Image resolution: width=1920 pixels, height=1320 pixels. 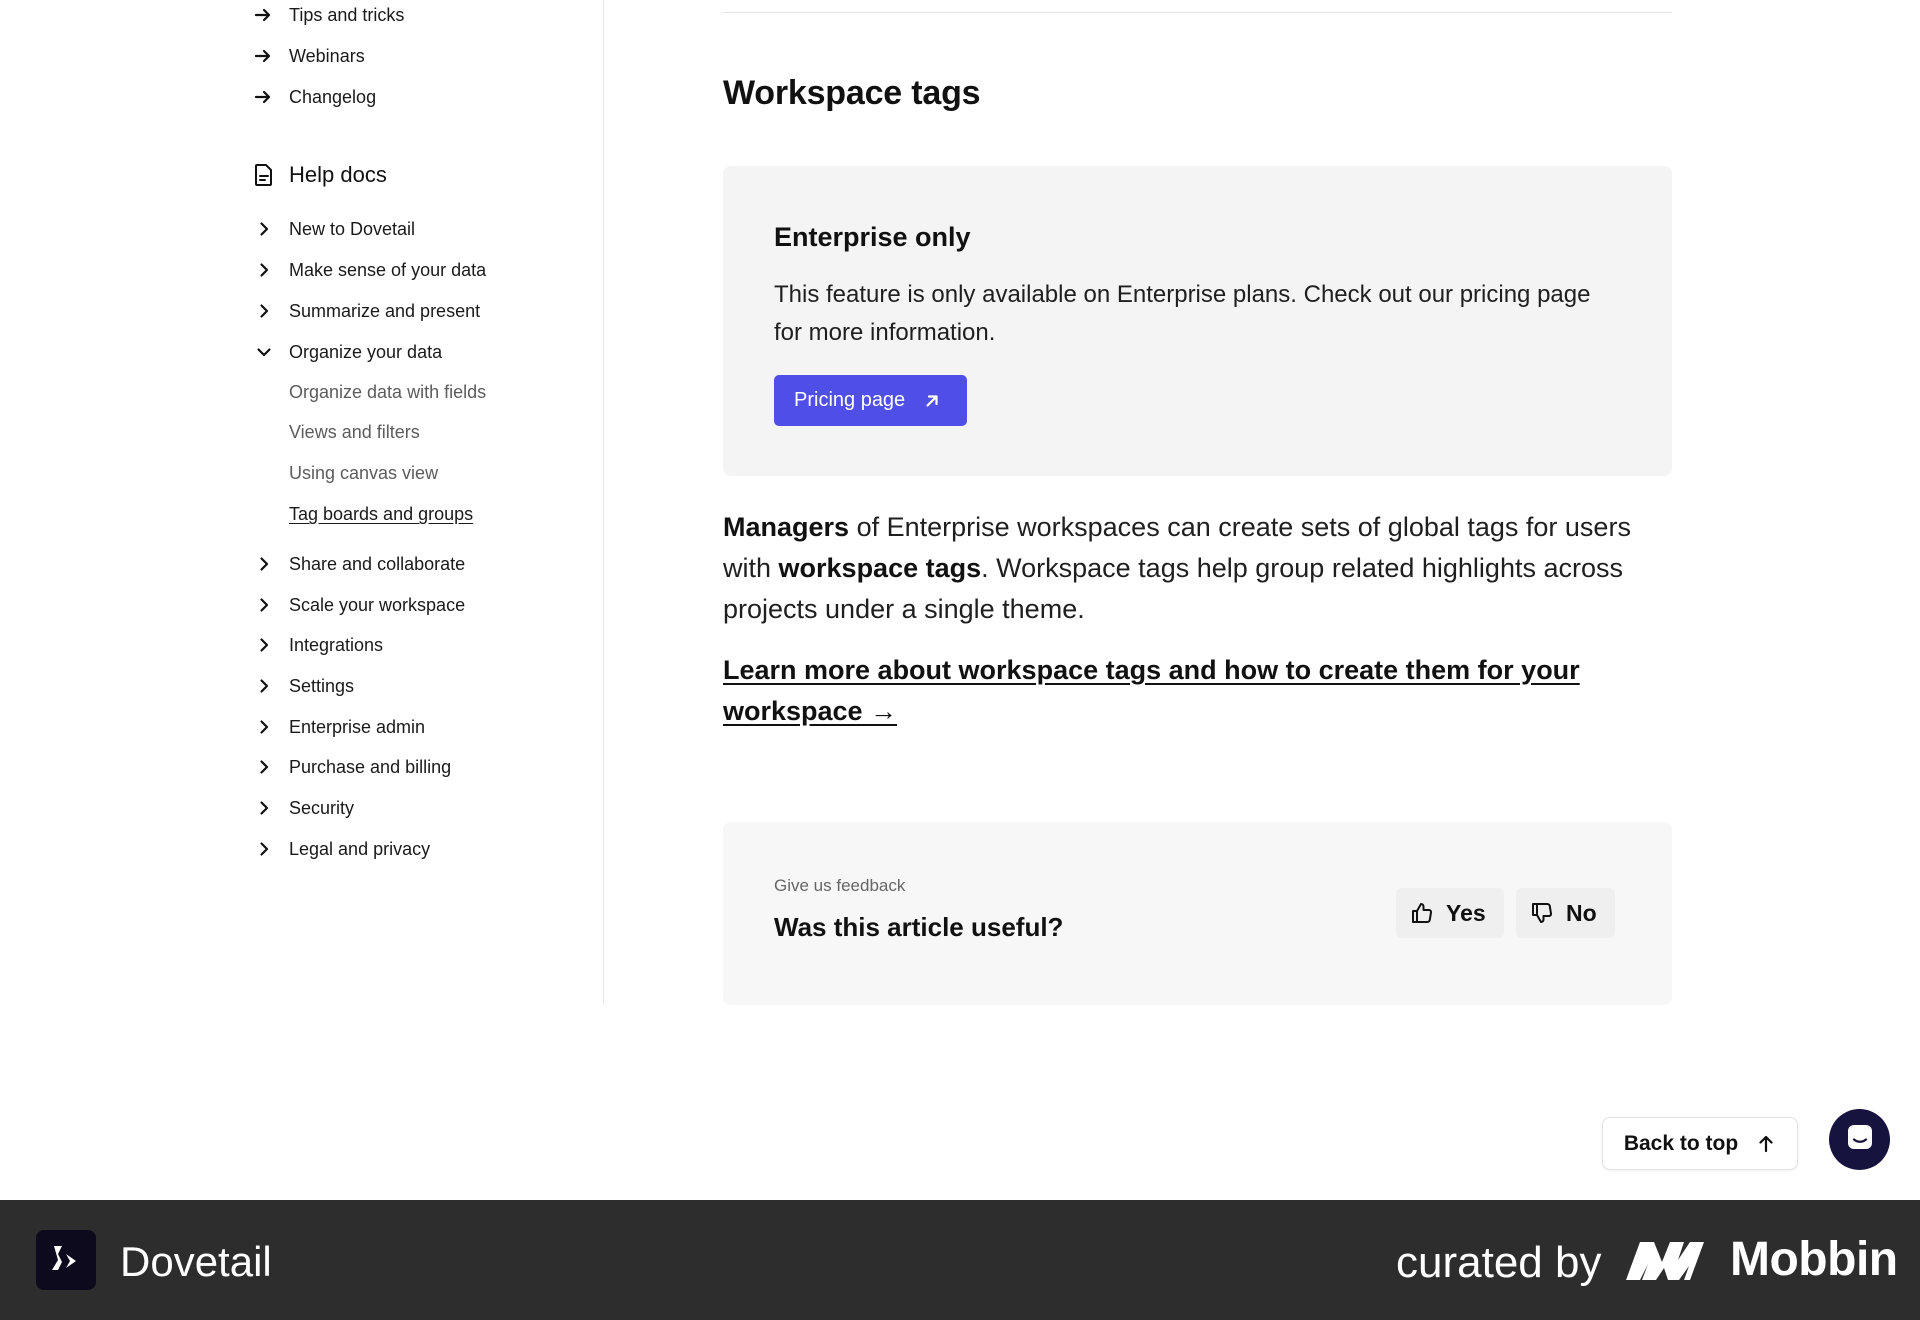 What do you see at coordinates (932, 401) in the screenshot?
I see `external-link-icon` at bounding box center [932, 401].